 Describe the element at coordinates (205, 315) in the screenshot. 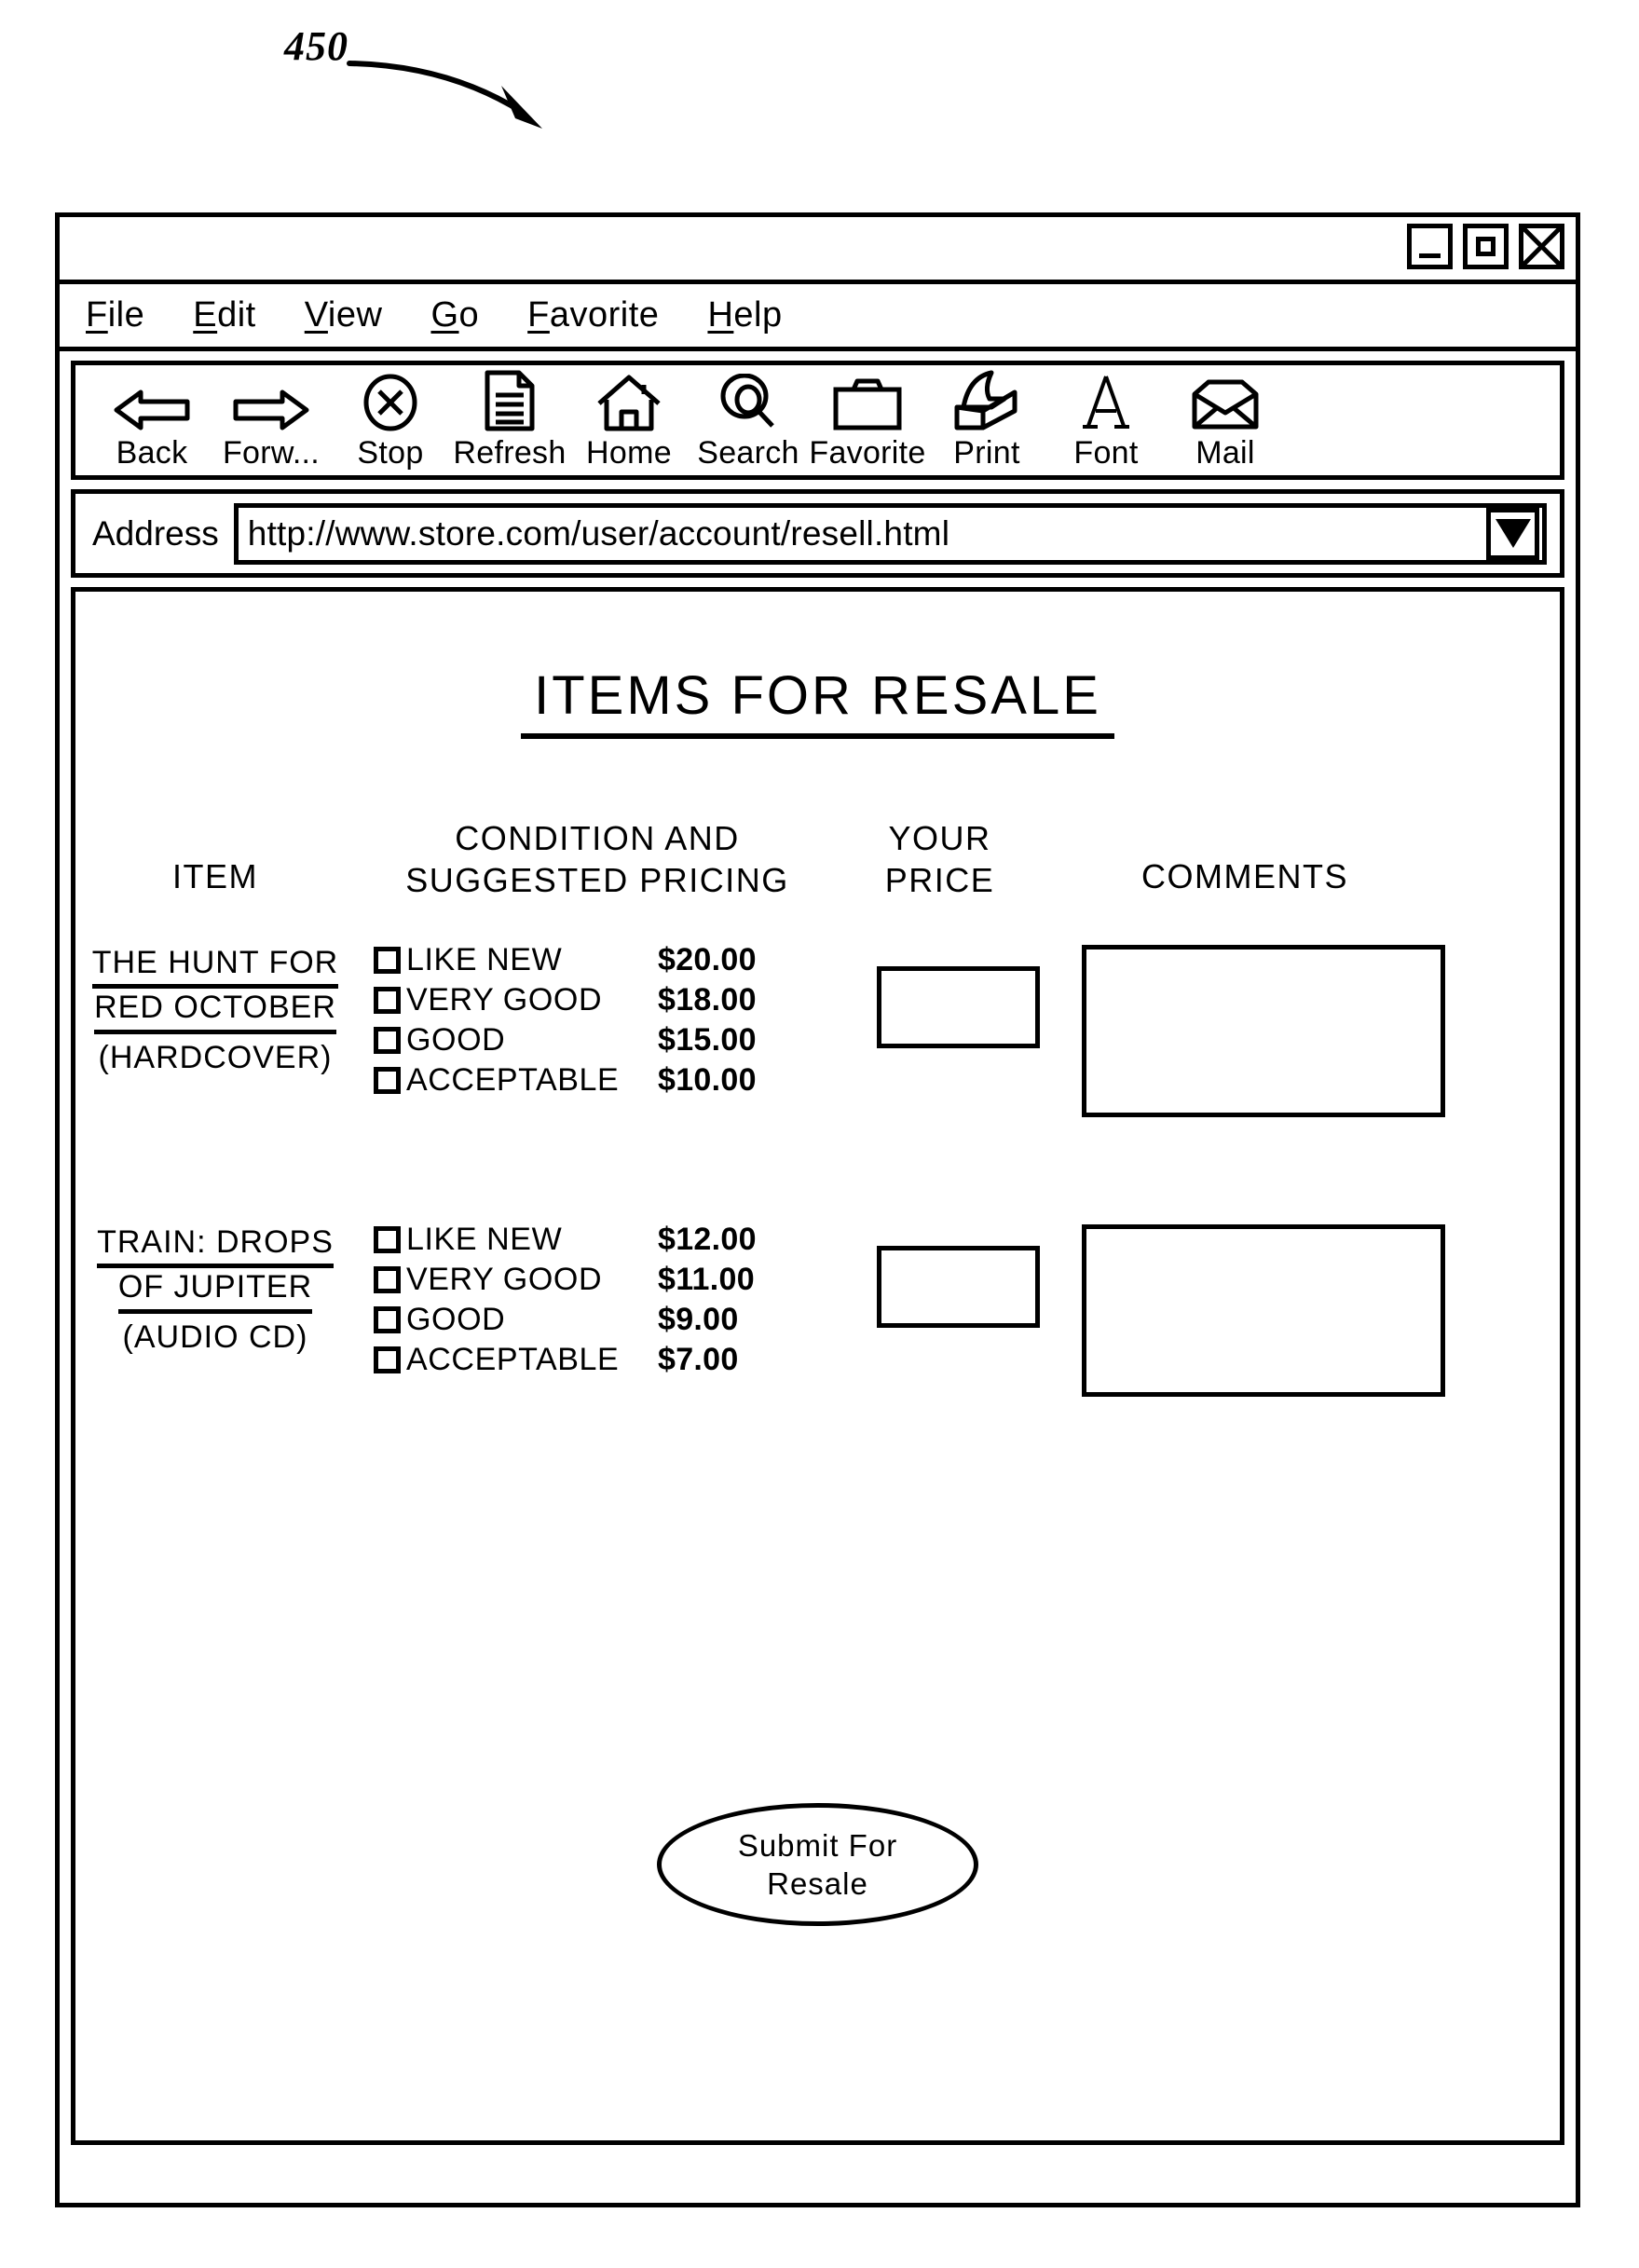

I see `menu-item-edit-mnemonic: E` at that location.